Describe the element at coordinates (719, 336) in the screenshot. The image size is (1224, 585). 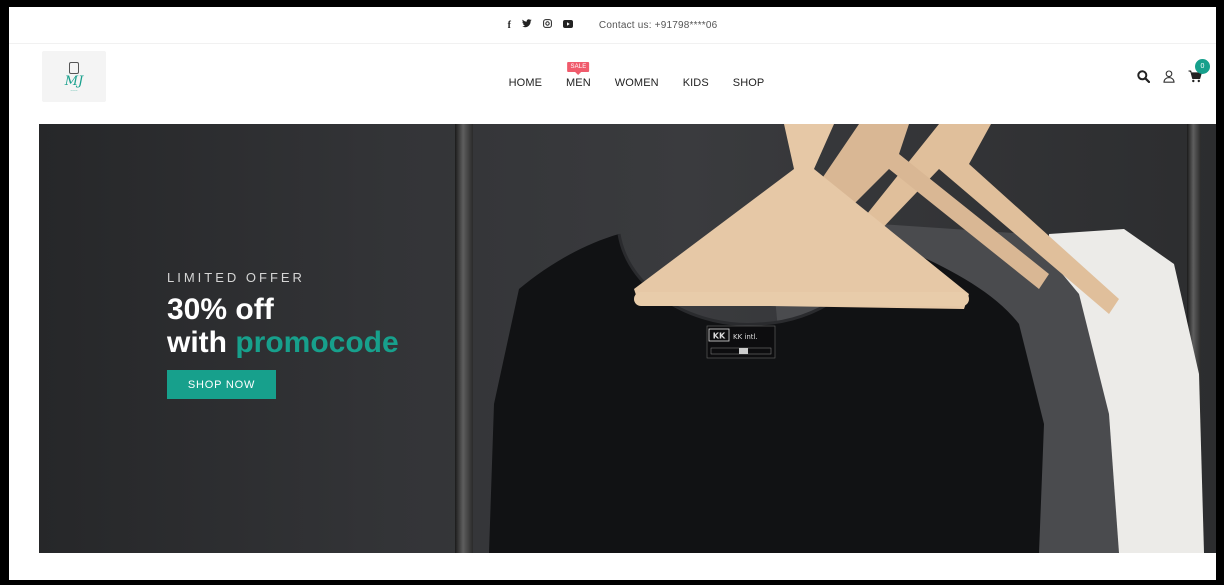
I see `svg-text: KK` at that location.